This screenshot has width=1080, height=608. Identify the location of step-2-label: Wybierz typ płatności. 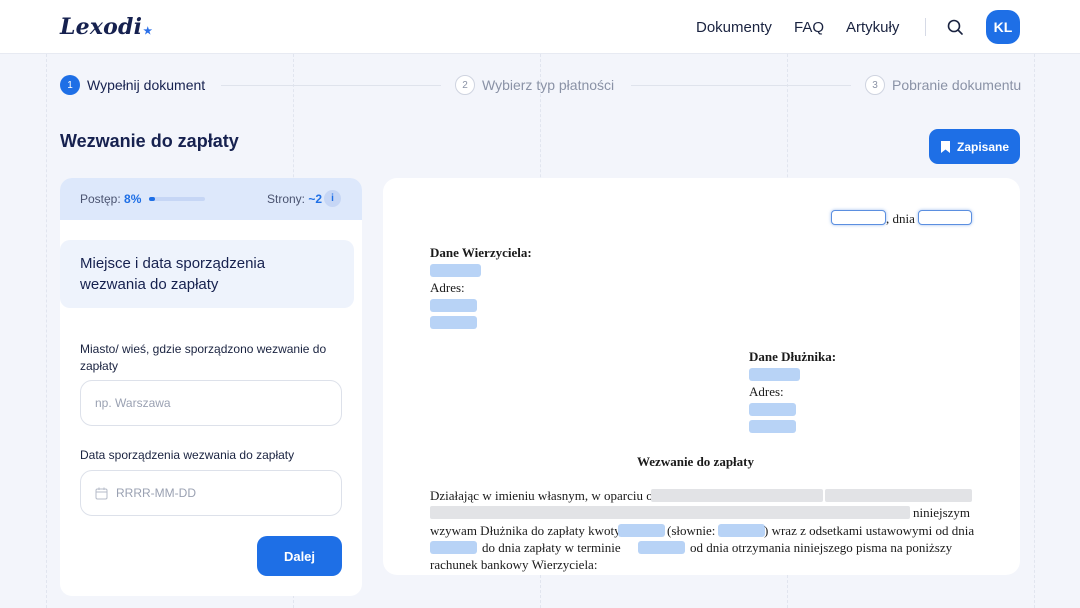
(548, 85).